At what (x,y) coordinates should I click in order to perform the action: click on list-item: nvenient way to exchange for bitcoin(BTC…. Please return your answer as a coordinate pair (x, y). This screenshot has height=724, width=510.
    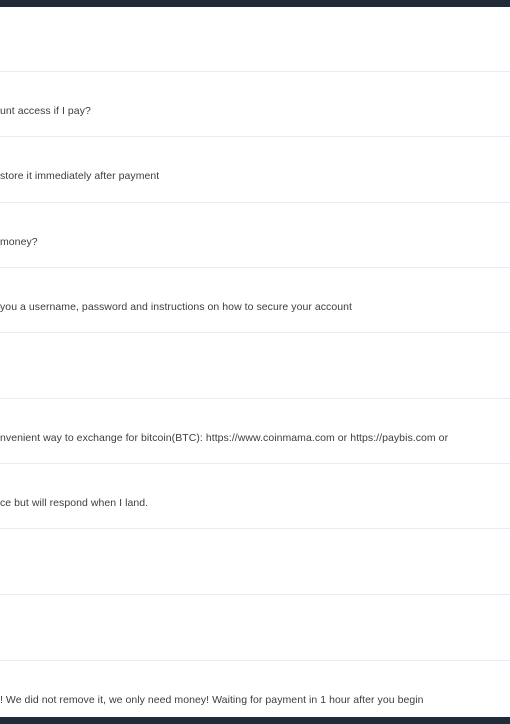
    Looking at the image, I should click on (255, 430).